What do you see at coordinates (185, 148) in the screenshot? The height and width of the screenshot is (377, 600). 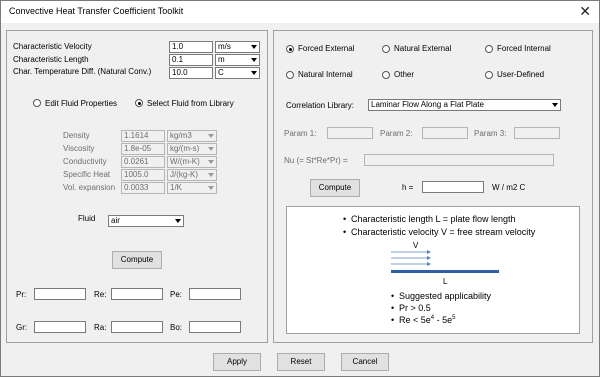 I see `viscosity-unit-value: kg/(m-s)` at bounding box center [185, 148].